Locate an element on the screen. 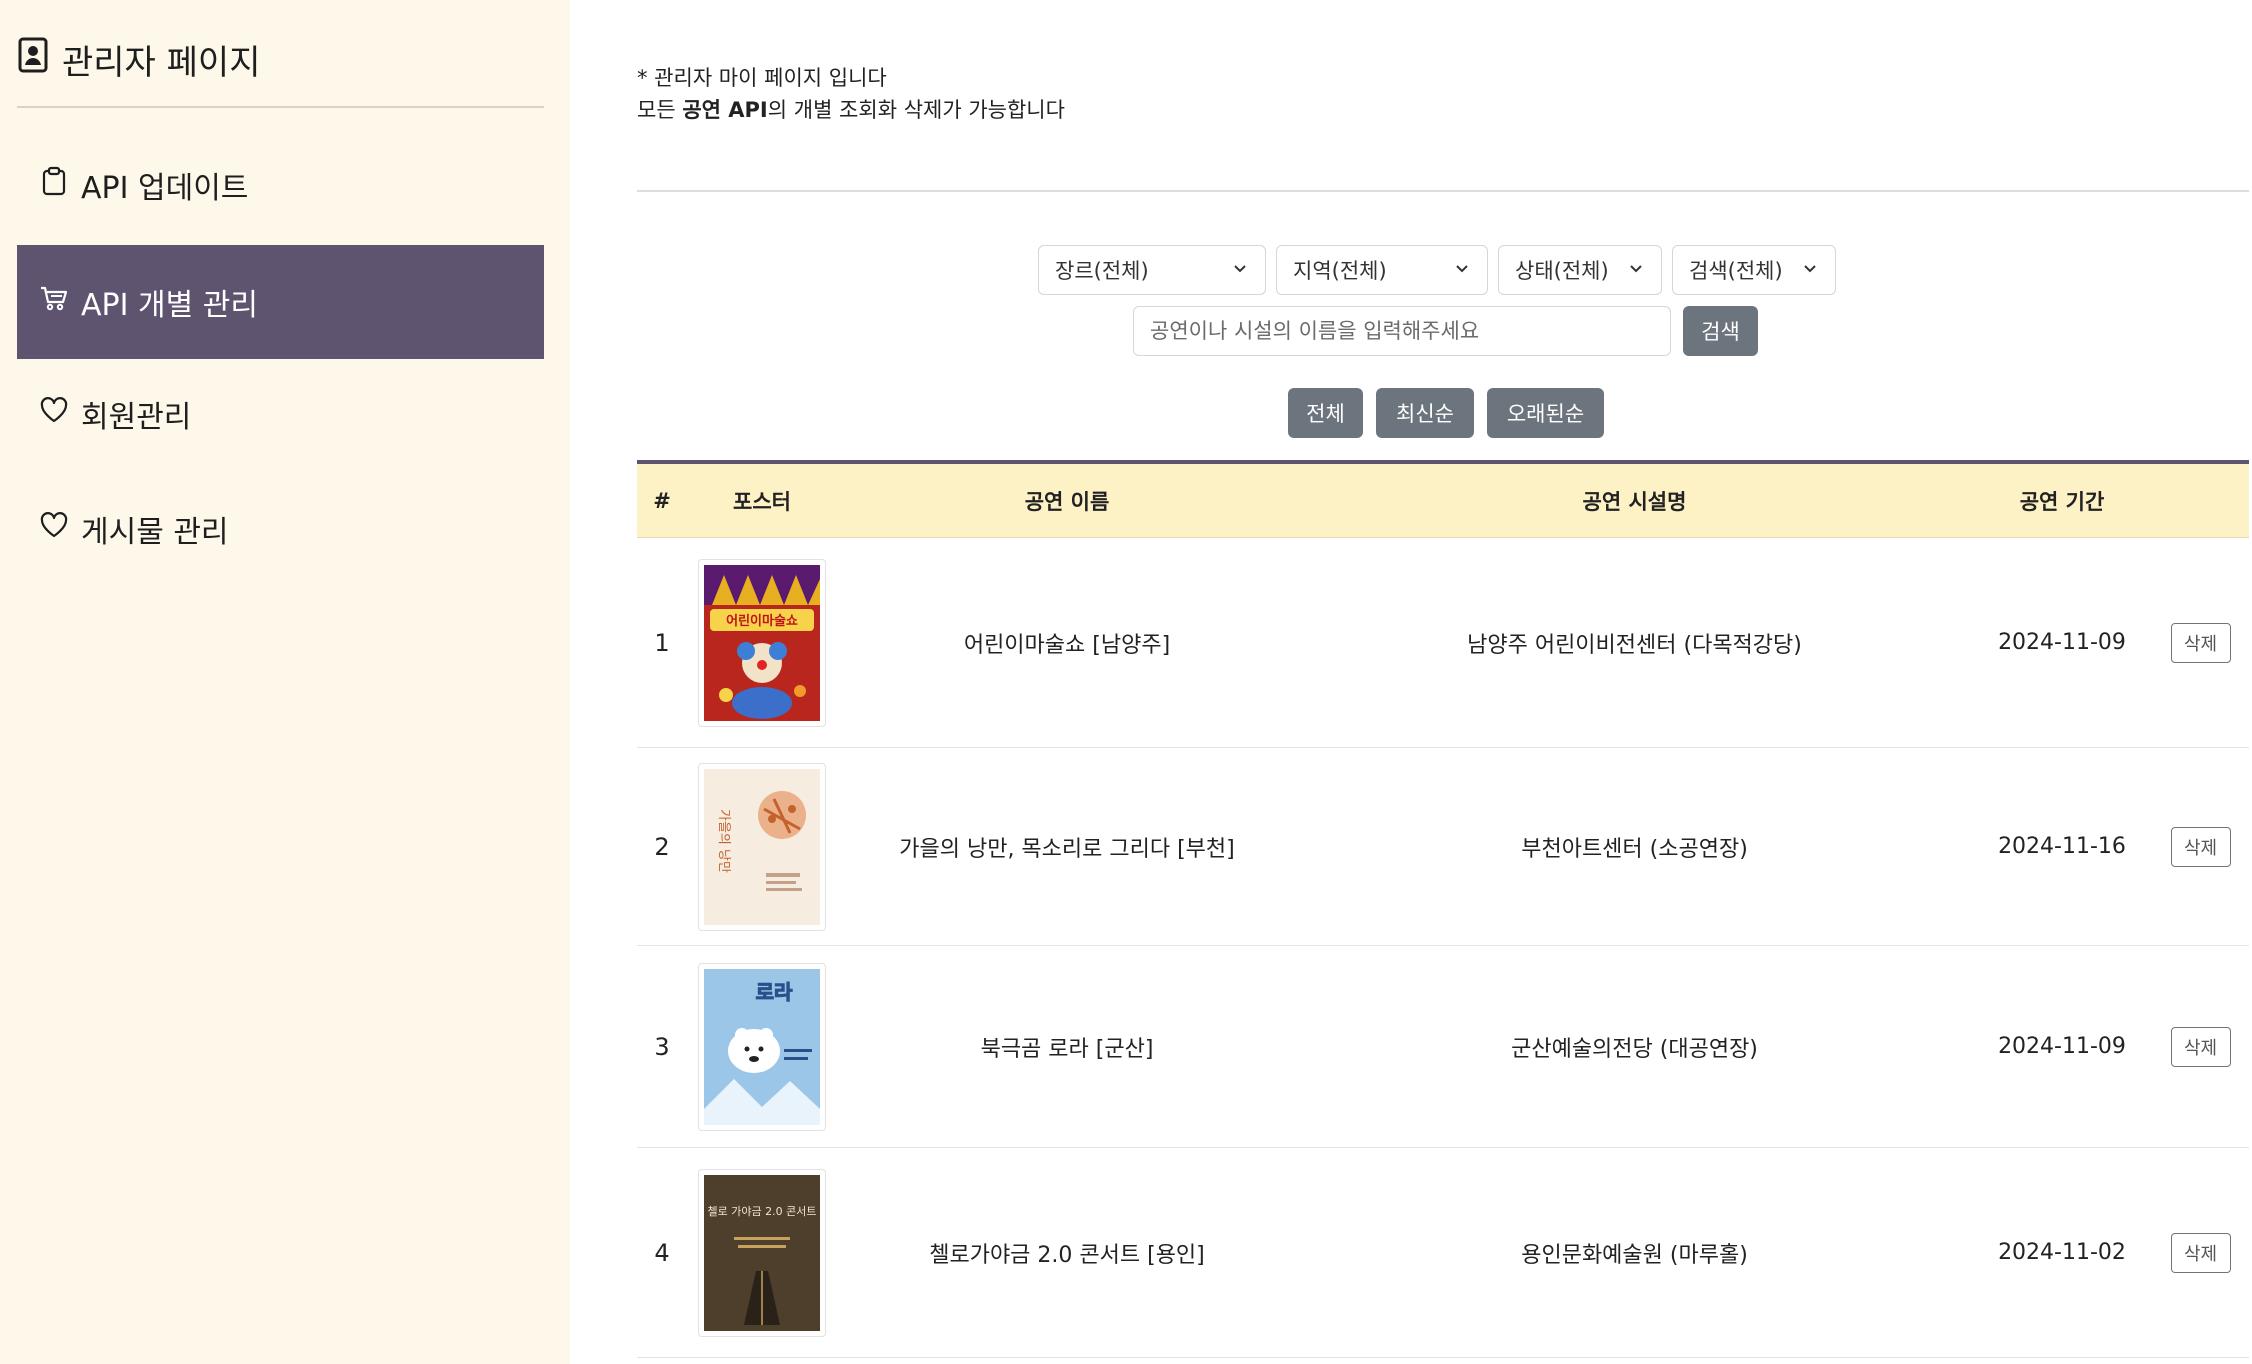 The image size is (2252, 1364). row-name: 북극곰 로라 [군산] is located at coordinates (1067, 1049).